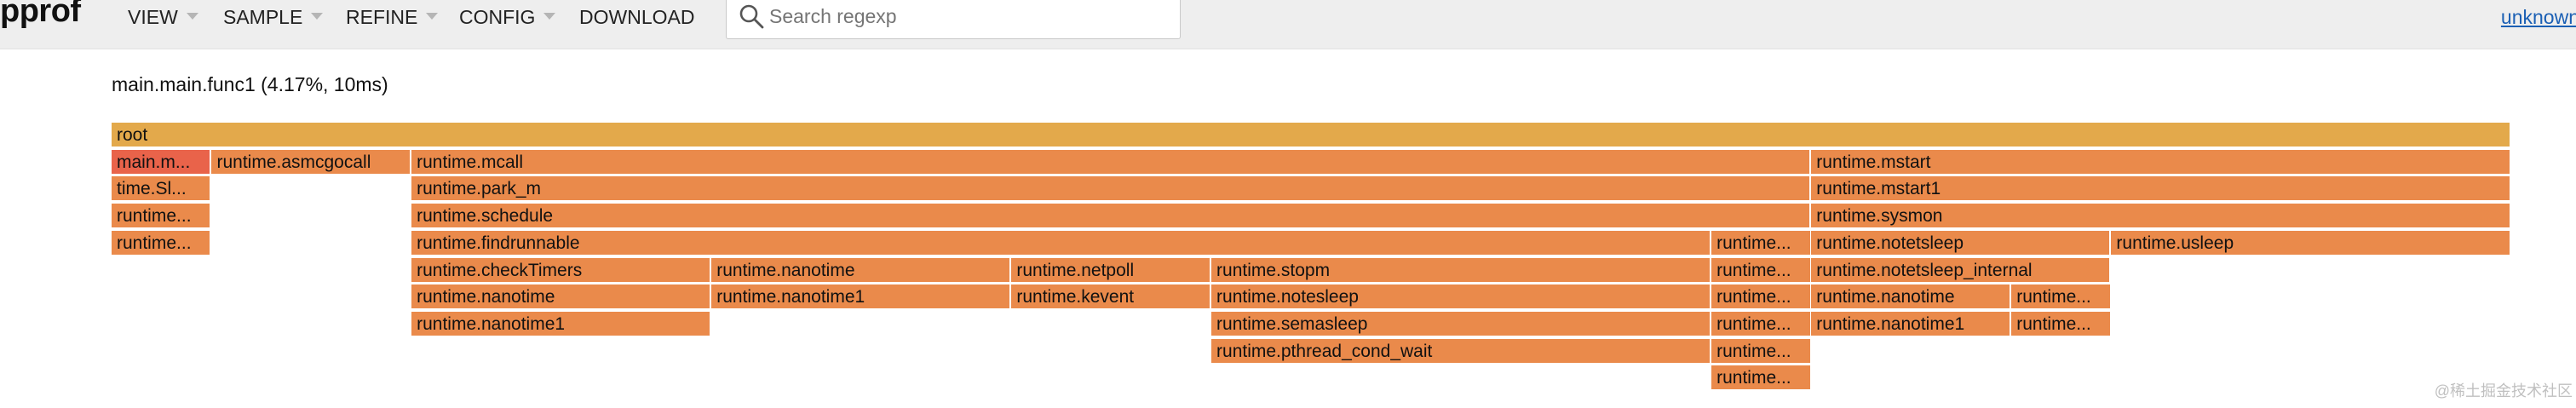 The height and width of the screenshot is (408, 2576). I want to click on flame-frame: runtime.pthread_cond_wait, so click(1461, 351).